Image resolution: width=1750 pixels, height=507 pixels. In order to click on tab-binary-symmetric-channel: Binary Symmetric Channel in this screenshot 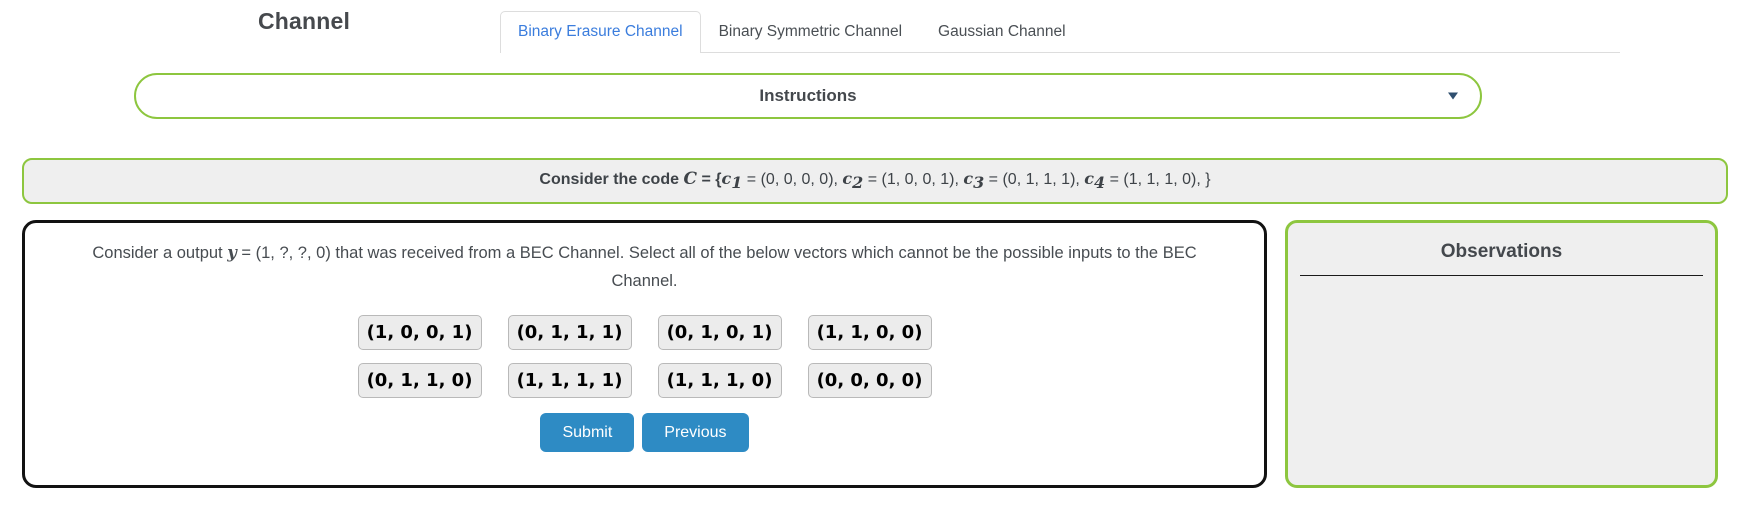, I will do `click(810, 32)`.